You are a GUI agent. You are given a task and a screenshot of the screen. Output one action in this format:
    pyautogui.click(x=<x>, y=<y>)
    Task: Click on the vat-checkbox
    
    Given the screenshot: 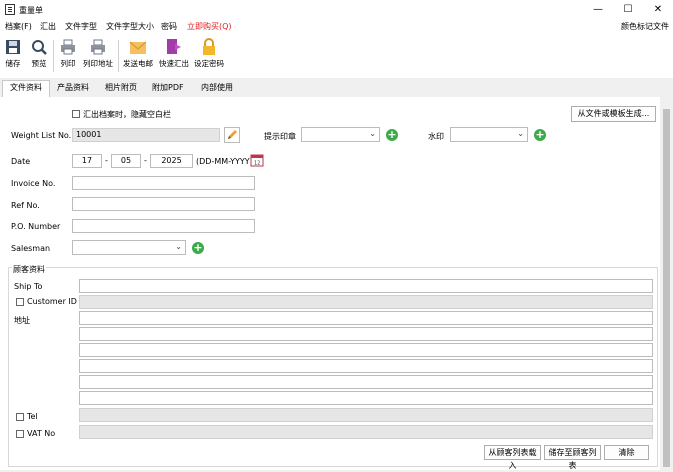 What is the action you would take?
    pyautogui.click(x=20, y=434)
    